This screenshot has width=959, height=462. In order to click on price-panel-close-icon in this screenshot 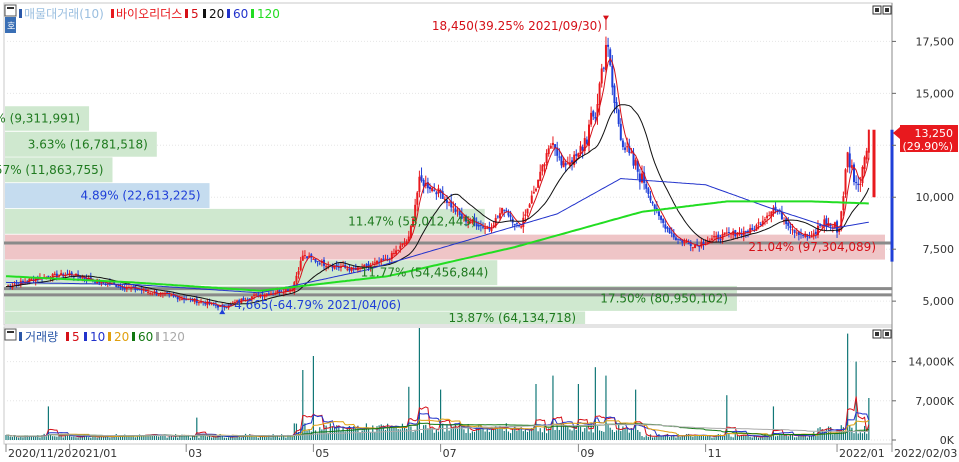, I will do `click(887, 10)`.